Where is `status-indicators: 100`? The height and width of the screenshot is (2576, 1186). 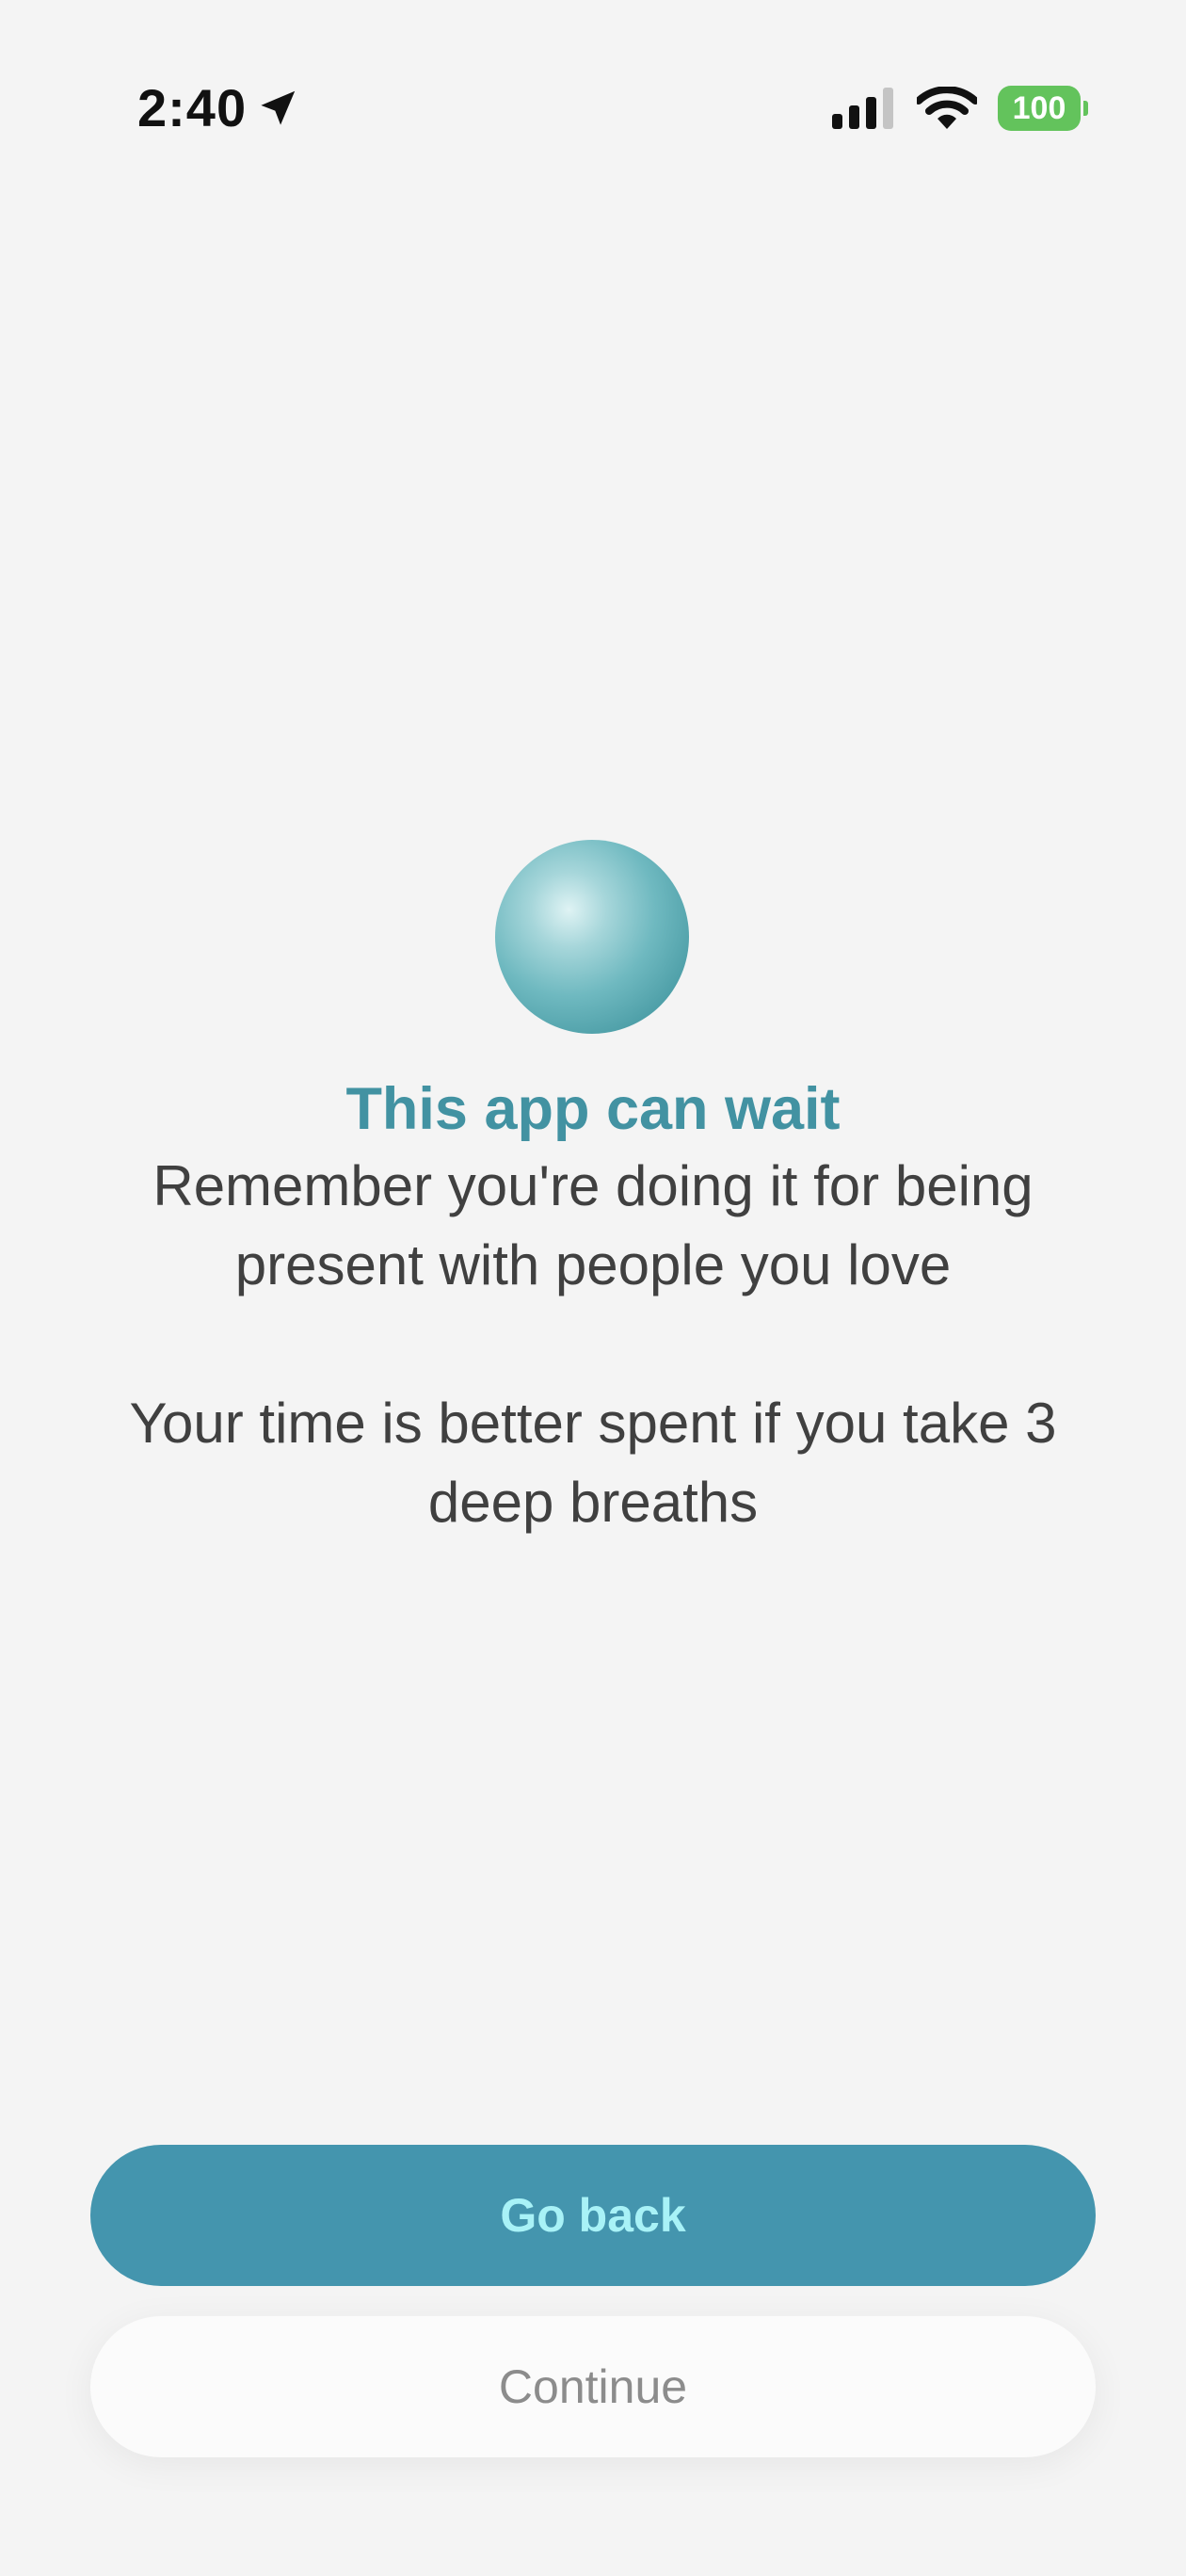
status-indicators: 100 is located at coordinates (960, 108).